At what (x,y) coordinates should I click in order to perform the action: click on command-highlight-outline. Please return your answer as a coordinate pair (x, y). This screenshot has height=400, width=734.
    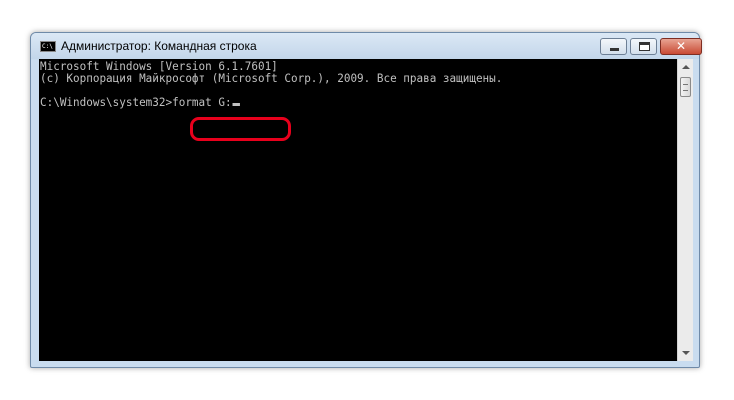
    Looking at the image, I should click on (240, 129).